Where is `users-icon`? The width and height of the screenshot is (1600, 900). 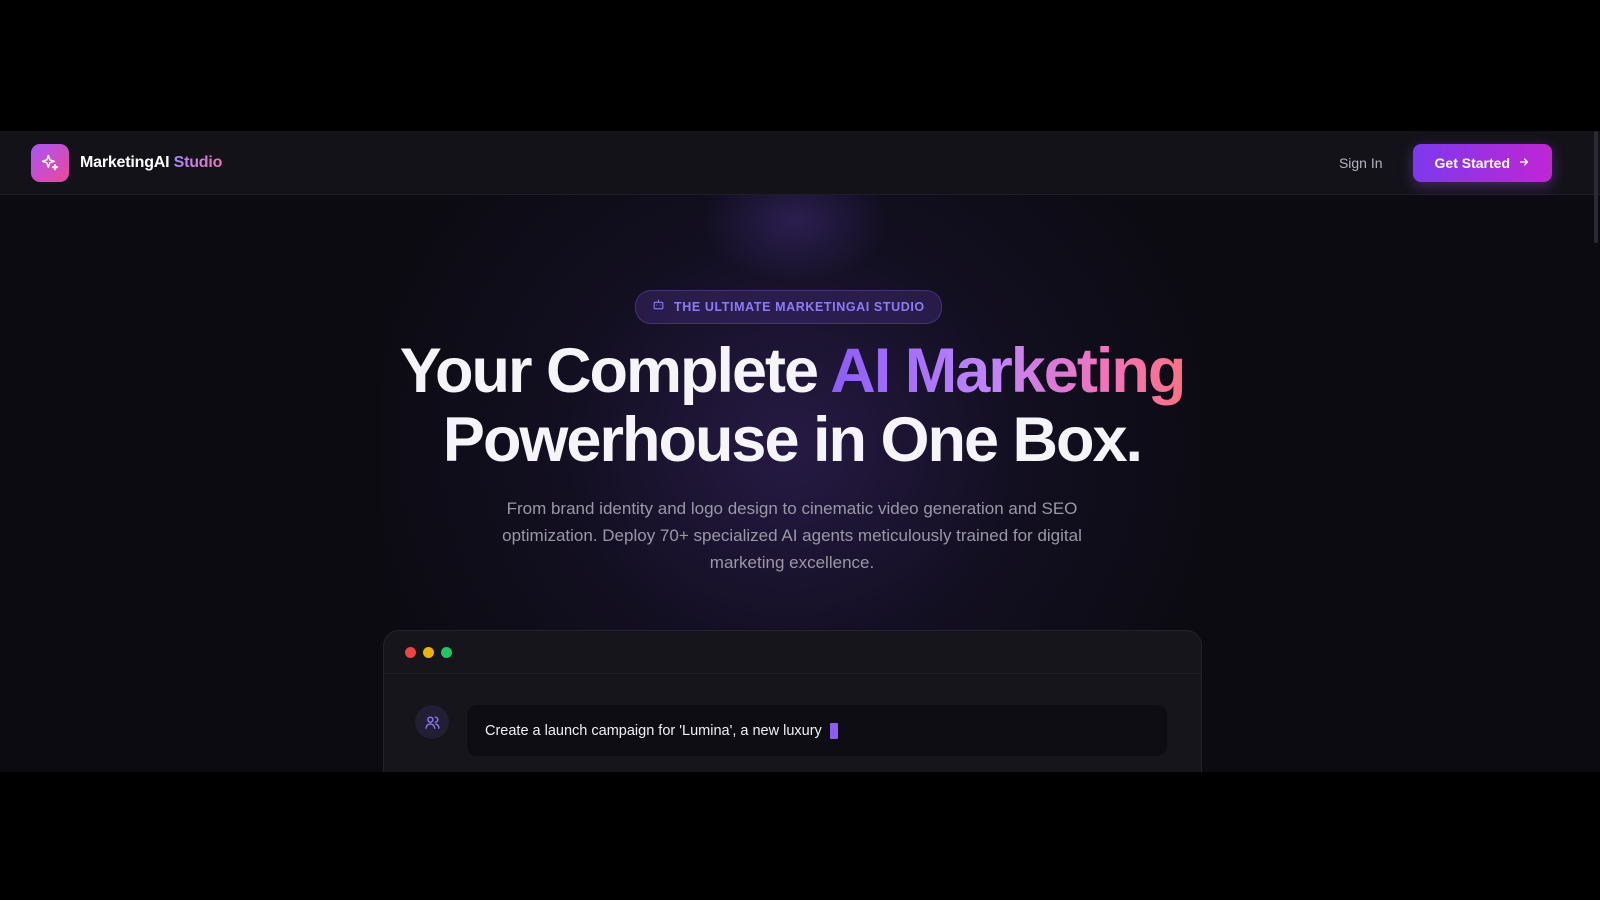 users-icon is located at coordinates (432, 722).